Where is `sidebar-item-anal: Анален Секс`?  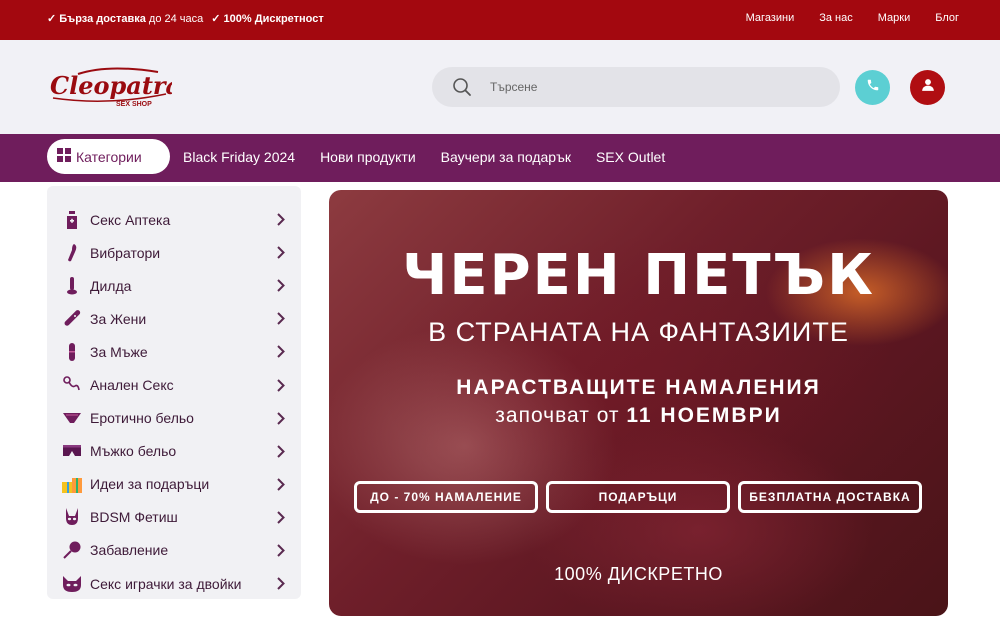 sidebar-item-anal: Анален Секс is located at coordinates (174, 384).